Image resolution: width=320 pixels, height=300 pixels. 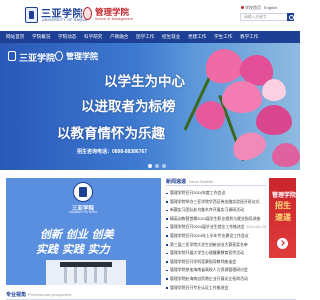 What do you see at coordinates (111, 134) in the screenshot?
I see `slogan-line-3: 以教育情怀为乐趣` at bounding box center [111, 134].